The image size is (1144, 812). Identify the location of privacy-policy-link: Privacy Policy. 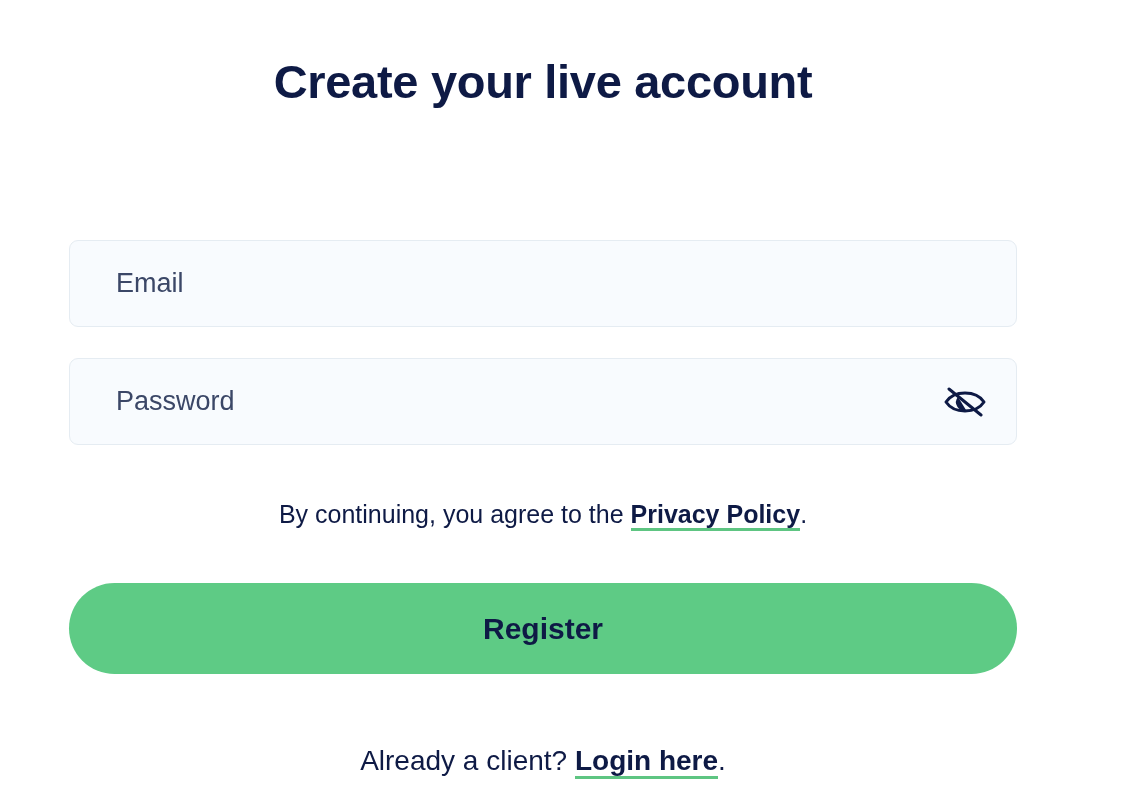
(715, 516).